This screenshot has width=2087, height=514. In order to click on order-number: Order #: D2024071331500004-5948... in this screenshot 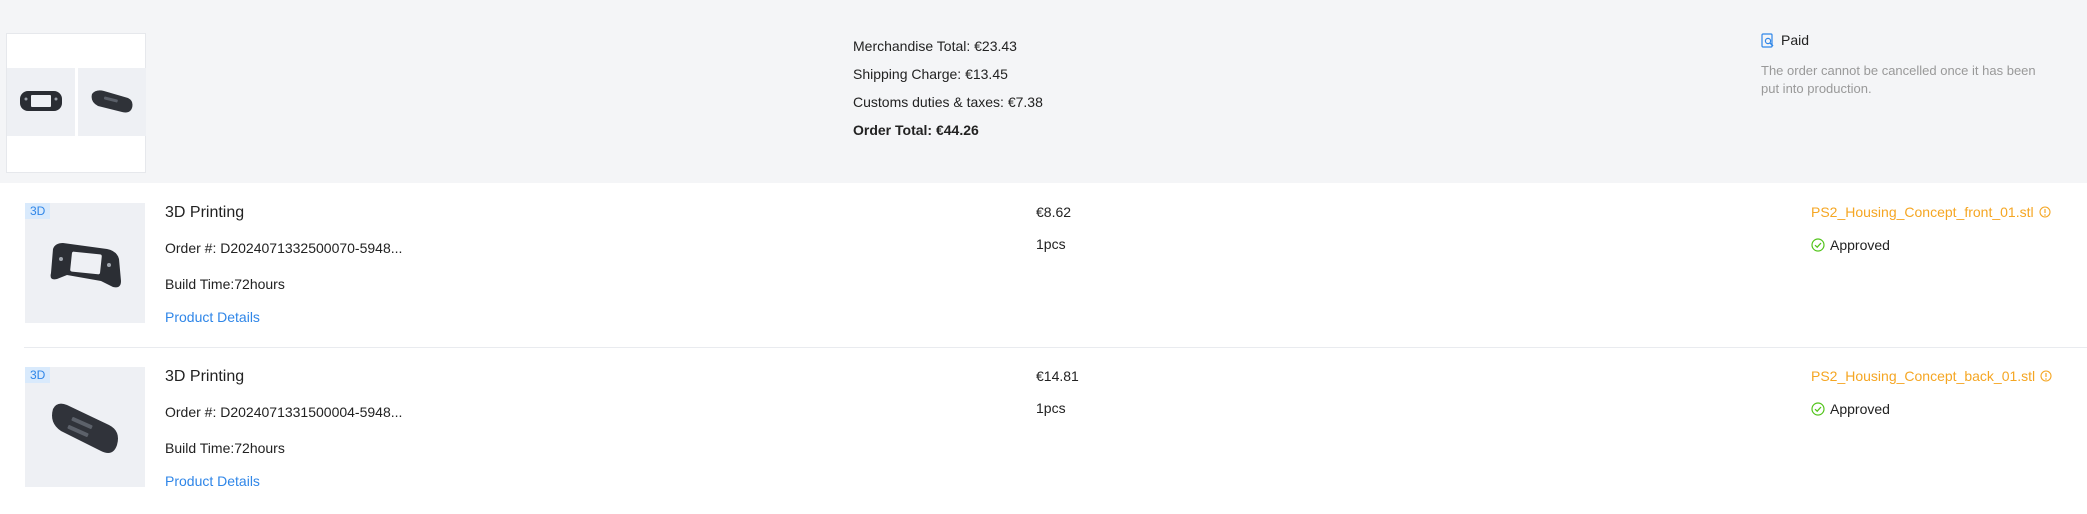, I will do `click(284, 412)`.